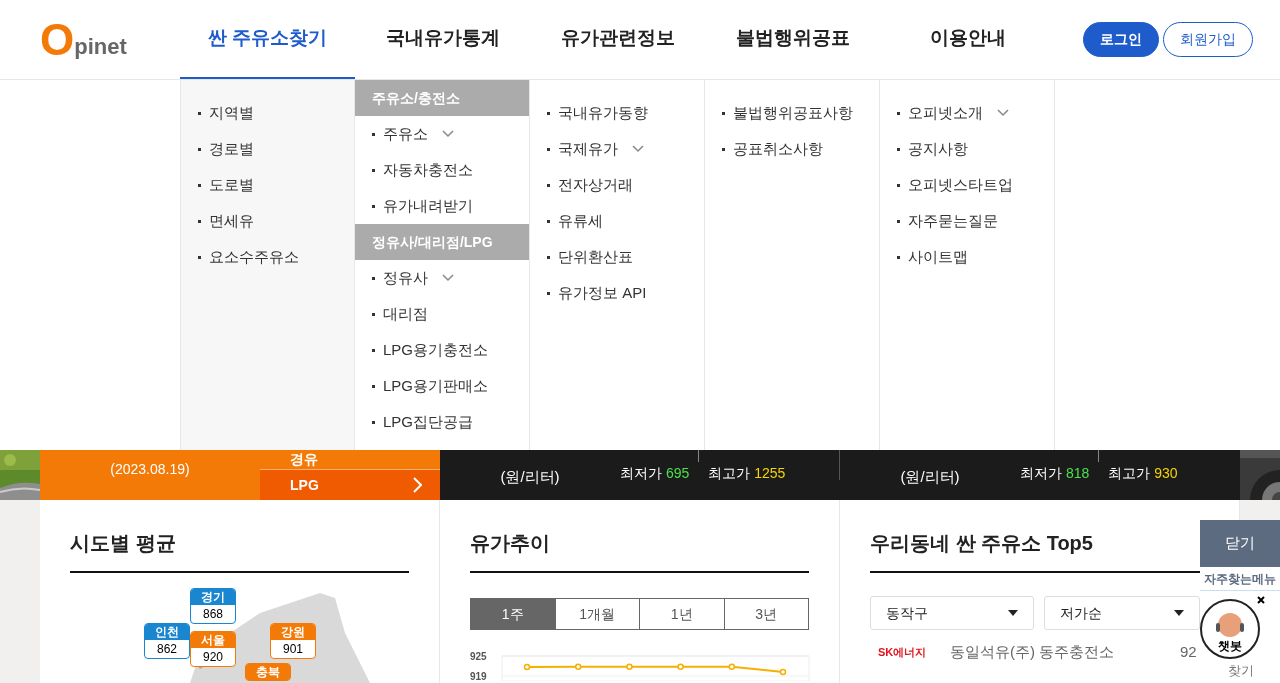 The height and width of the screenshot is (683, 1280). What do you see at coordinates (902, 652) in the screenshot?
I see `brand-logo: SK에너지` at bounding box center [902, 652].